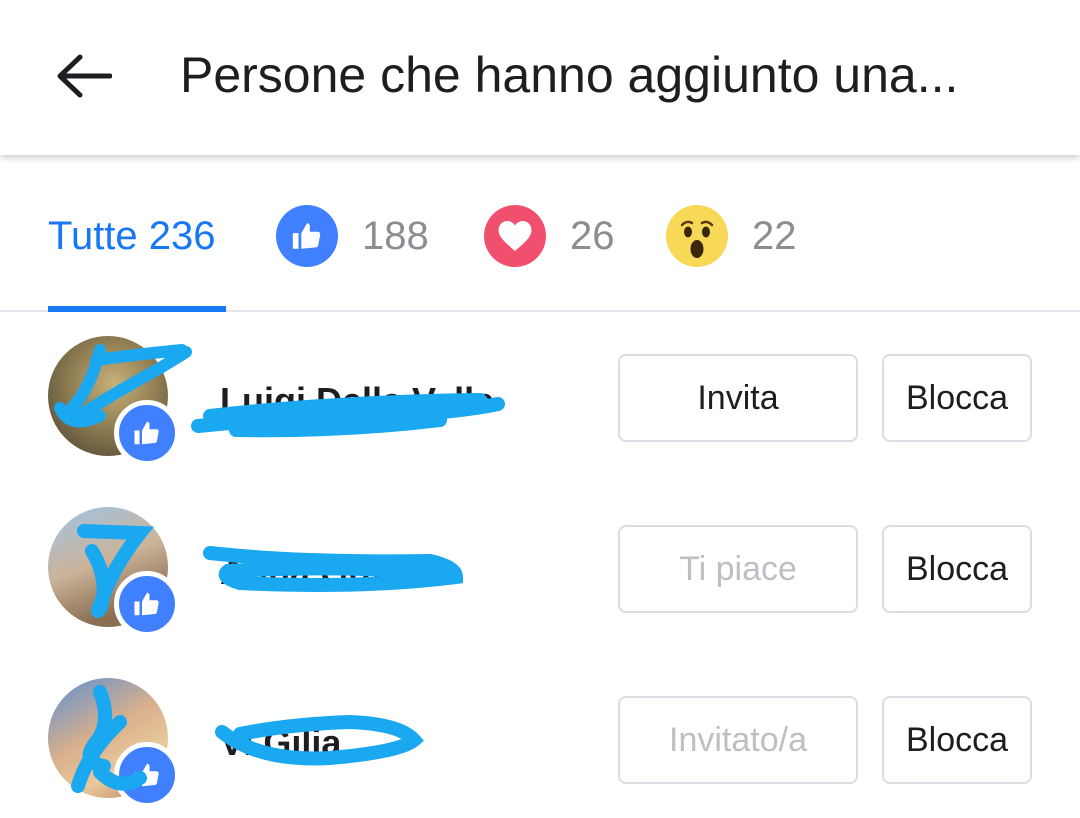 The image size is (1080, 818). What do you see at coordinates (395, 235) in the screenshot?
I see `tab-like-count: 188` at bounding box center [395, 235].